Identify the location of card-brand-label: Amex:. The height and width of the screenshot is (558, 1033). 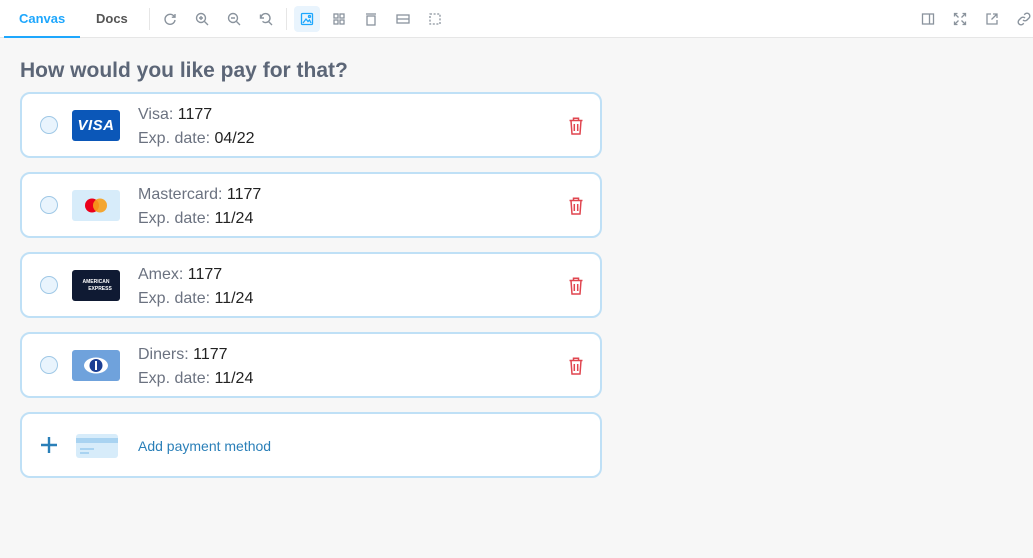
(161, 274).